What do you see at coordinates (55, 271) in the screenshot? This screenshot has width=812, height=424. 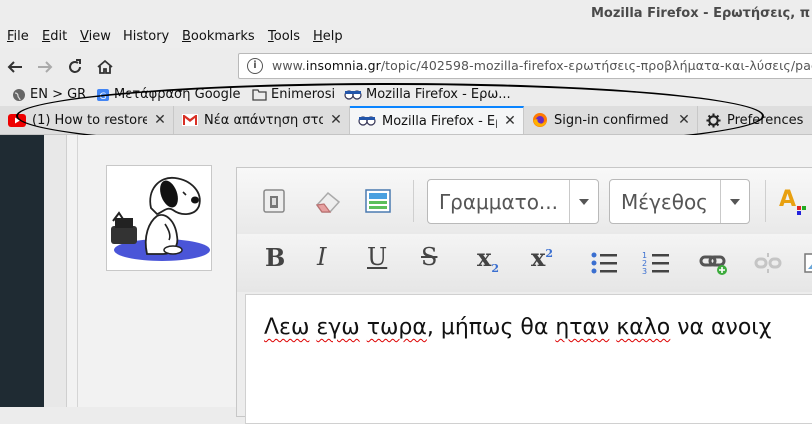 I see `left-light-panel` at bounding box center [55, 271].